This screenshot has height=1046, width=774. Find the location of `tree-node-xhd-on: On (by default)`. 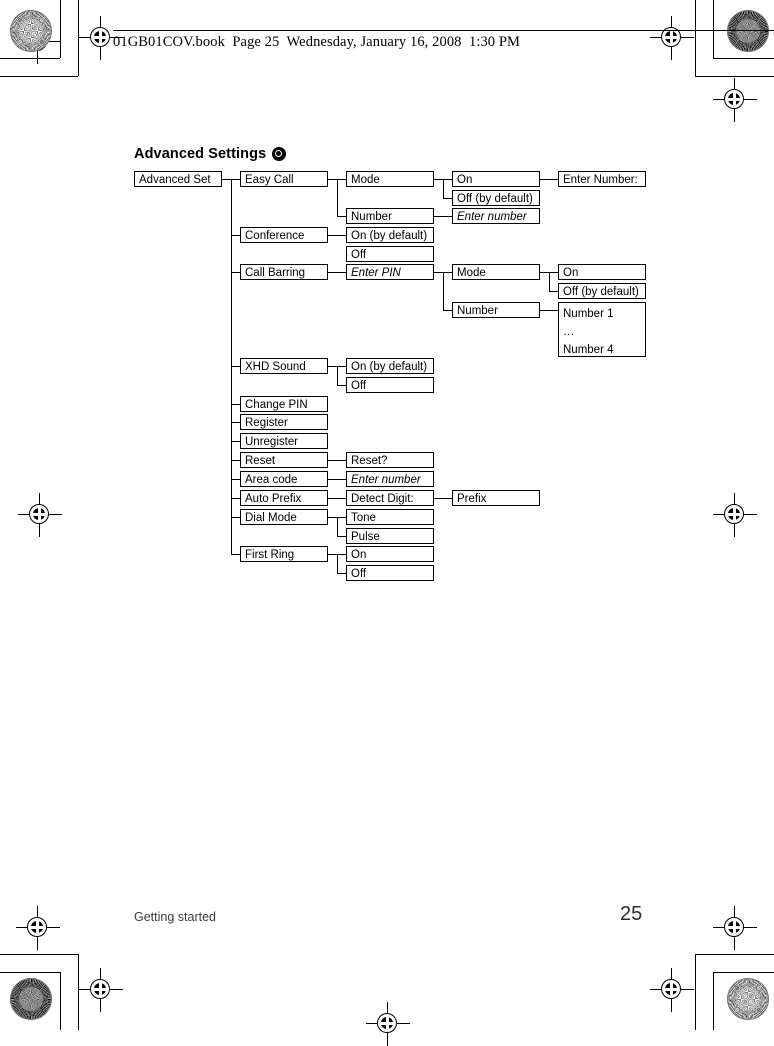

tree-node-xhd-on: On (by default) is located at coordinates (390, 366).